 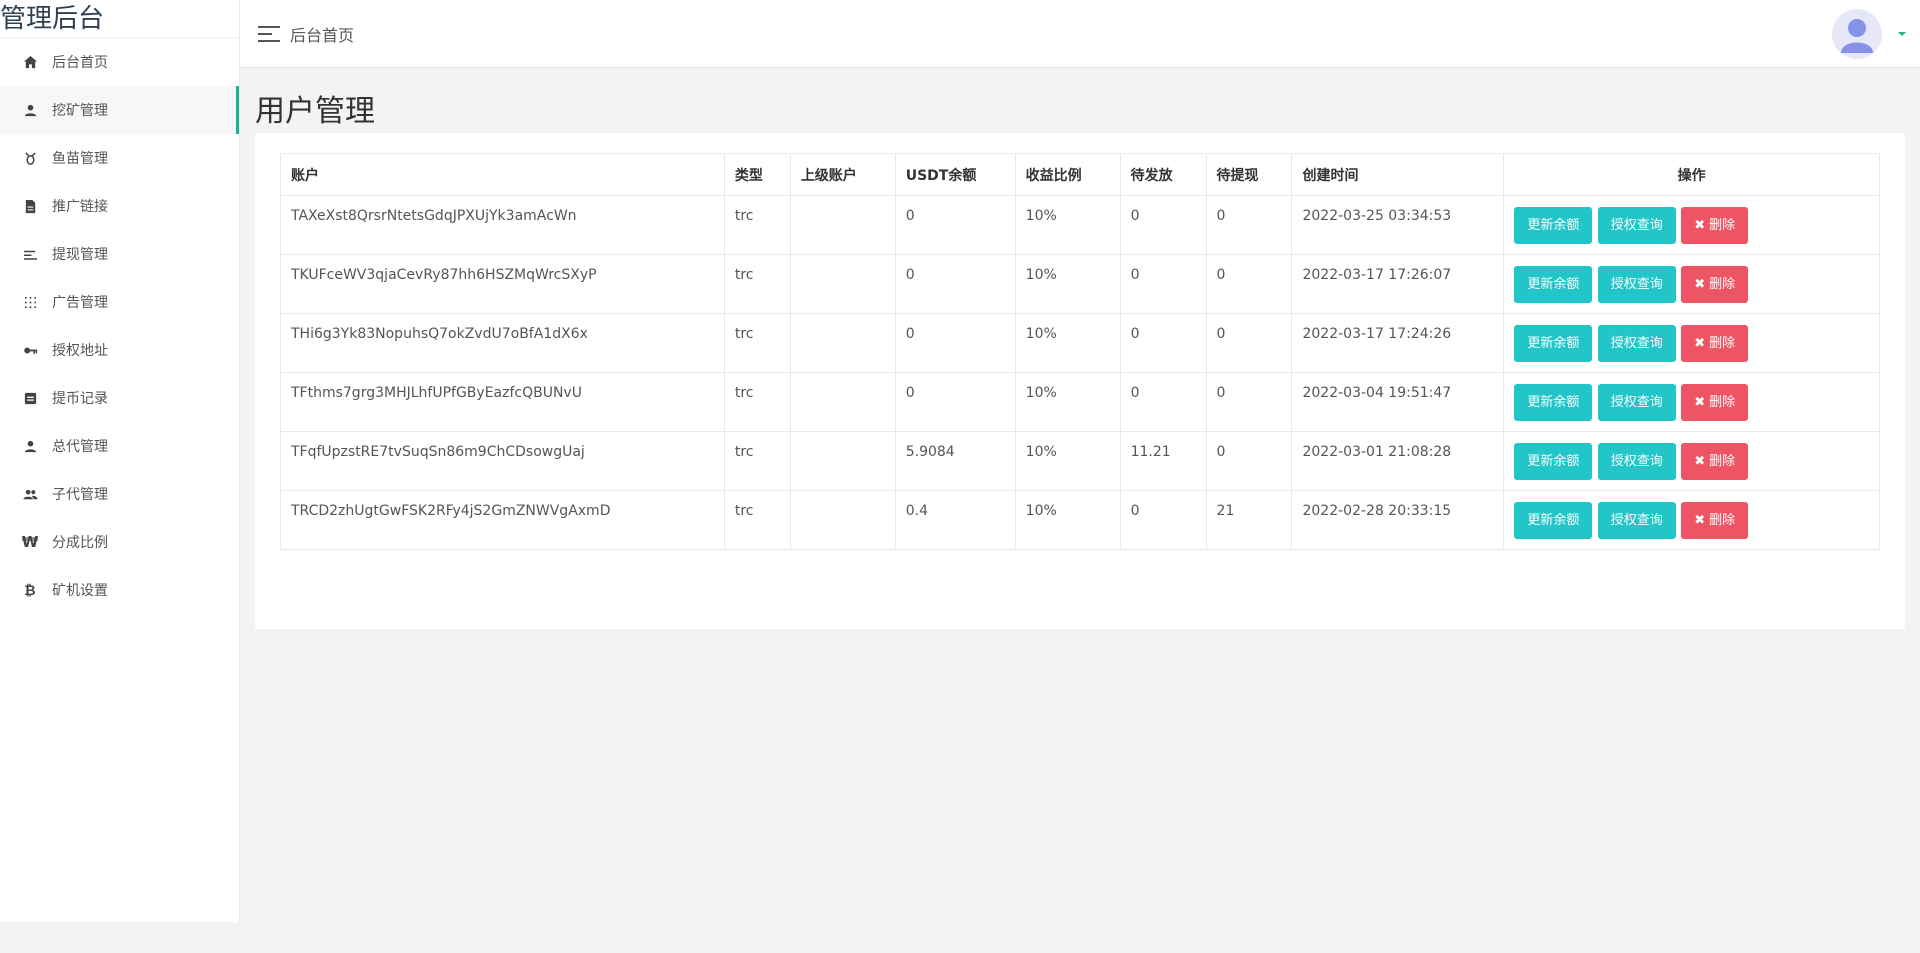 What do you see at coordinates (119, 62) in the screenshot?
I see `sidebar-item-home: 后台首页` at bounding box center [119, 62].